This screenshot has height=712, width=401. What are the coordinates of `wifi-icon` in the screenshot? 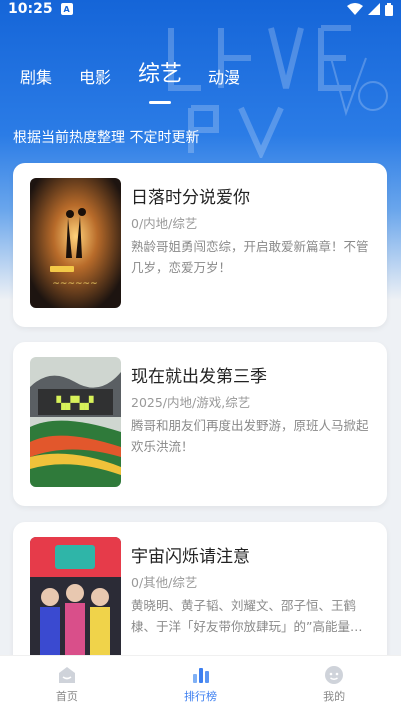 It's located at (355, 9).